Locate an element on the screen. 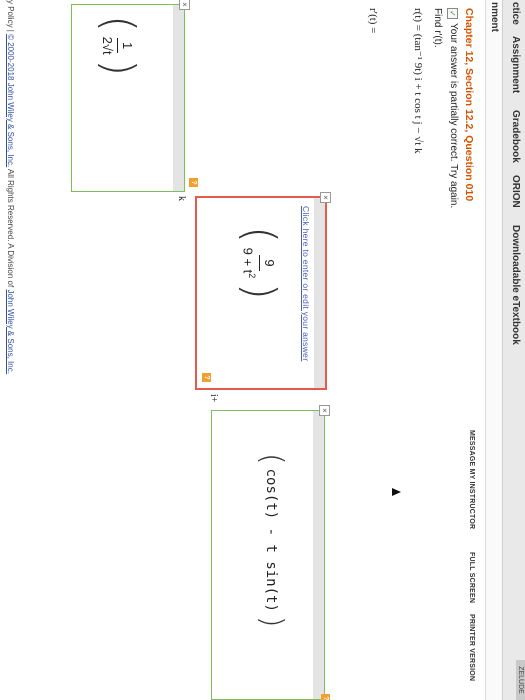 The image size is (525, 700). edit-answer-link: Click here to enter or edit your answer is located at coordinates (306, 283).